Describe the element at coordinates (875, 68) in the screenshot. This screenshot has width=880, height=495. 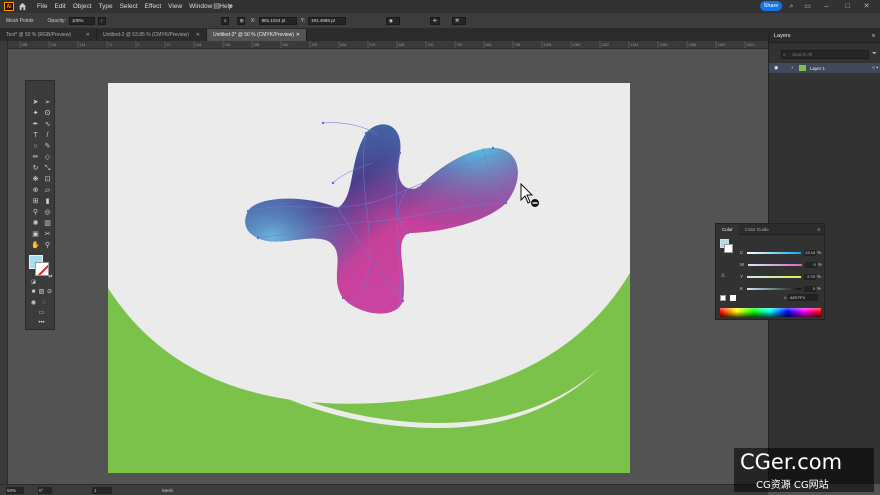
I see `target-icon: ○ ▪` at that location.